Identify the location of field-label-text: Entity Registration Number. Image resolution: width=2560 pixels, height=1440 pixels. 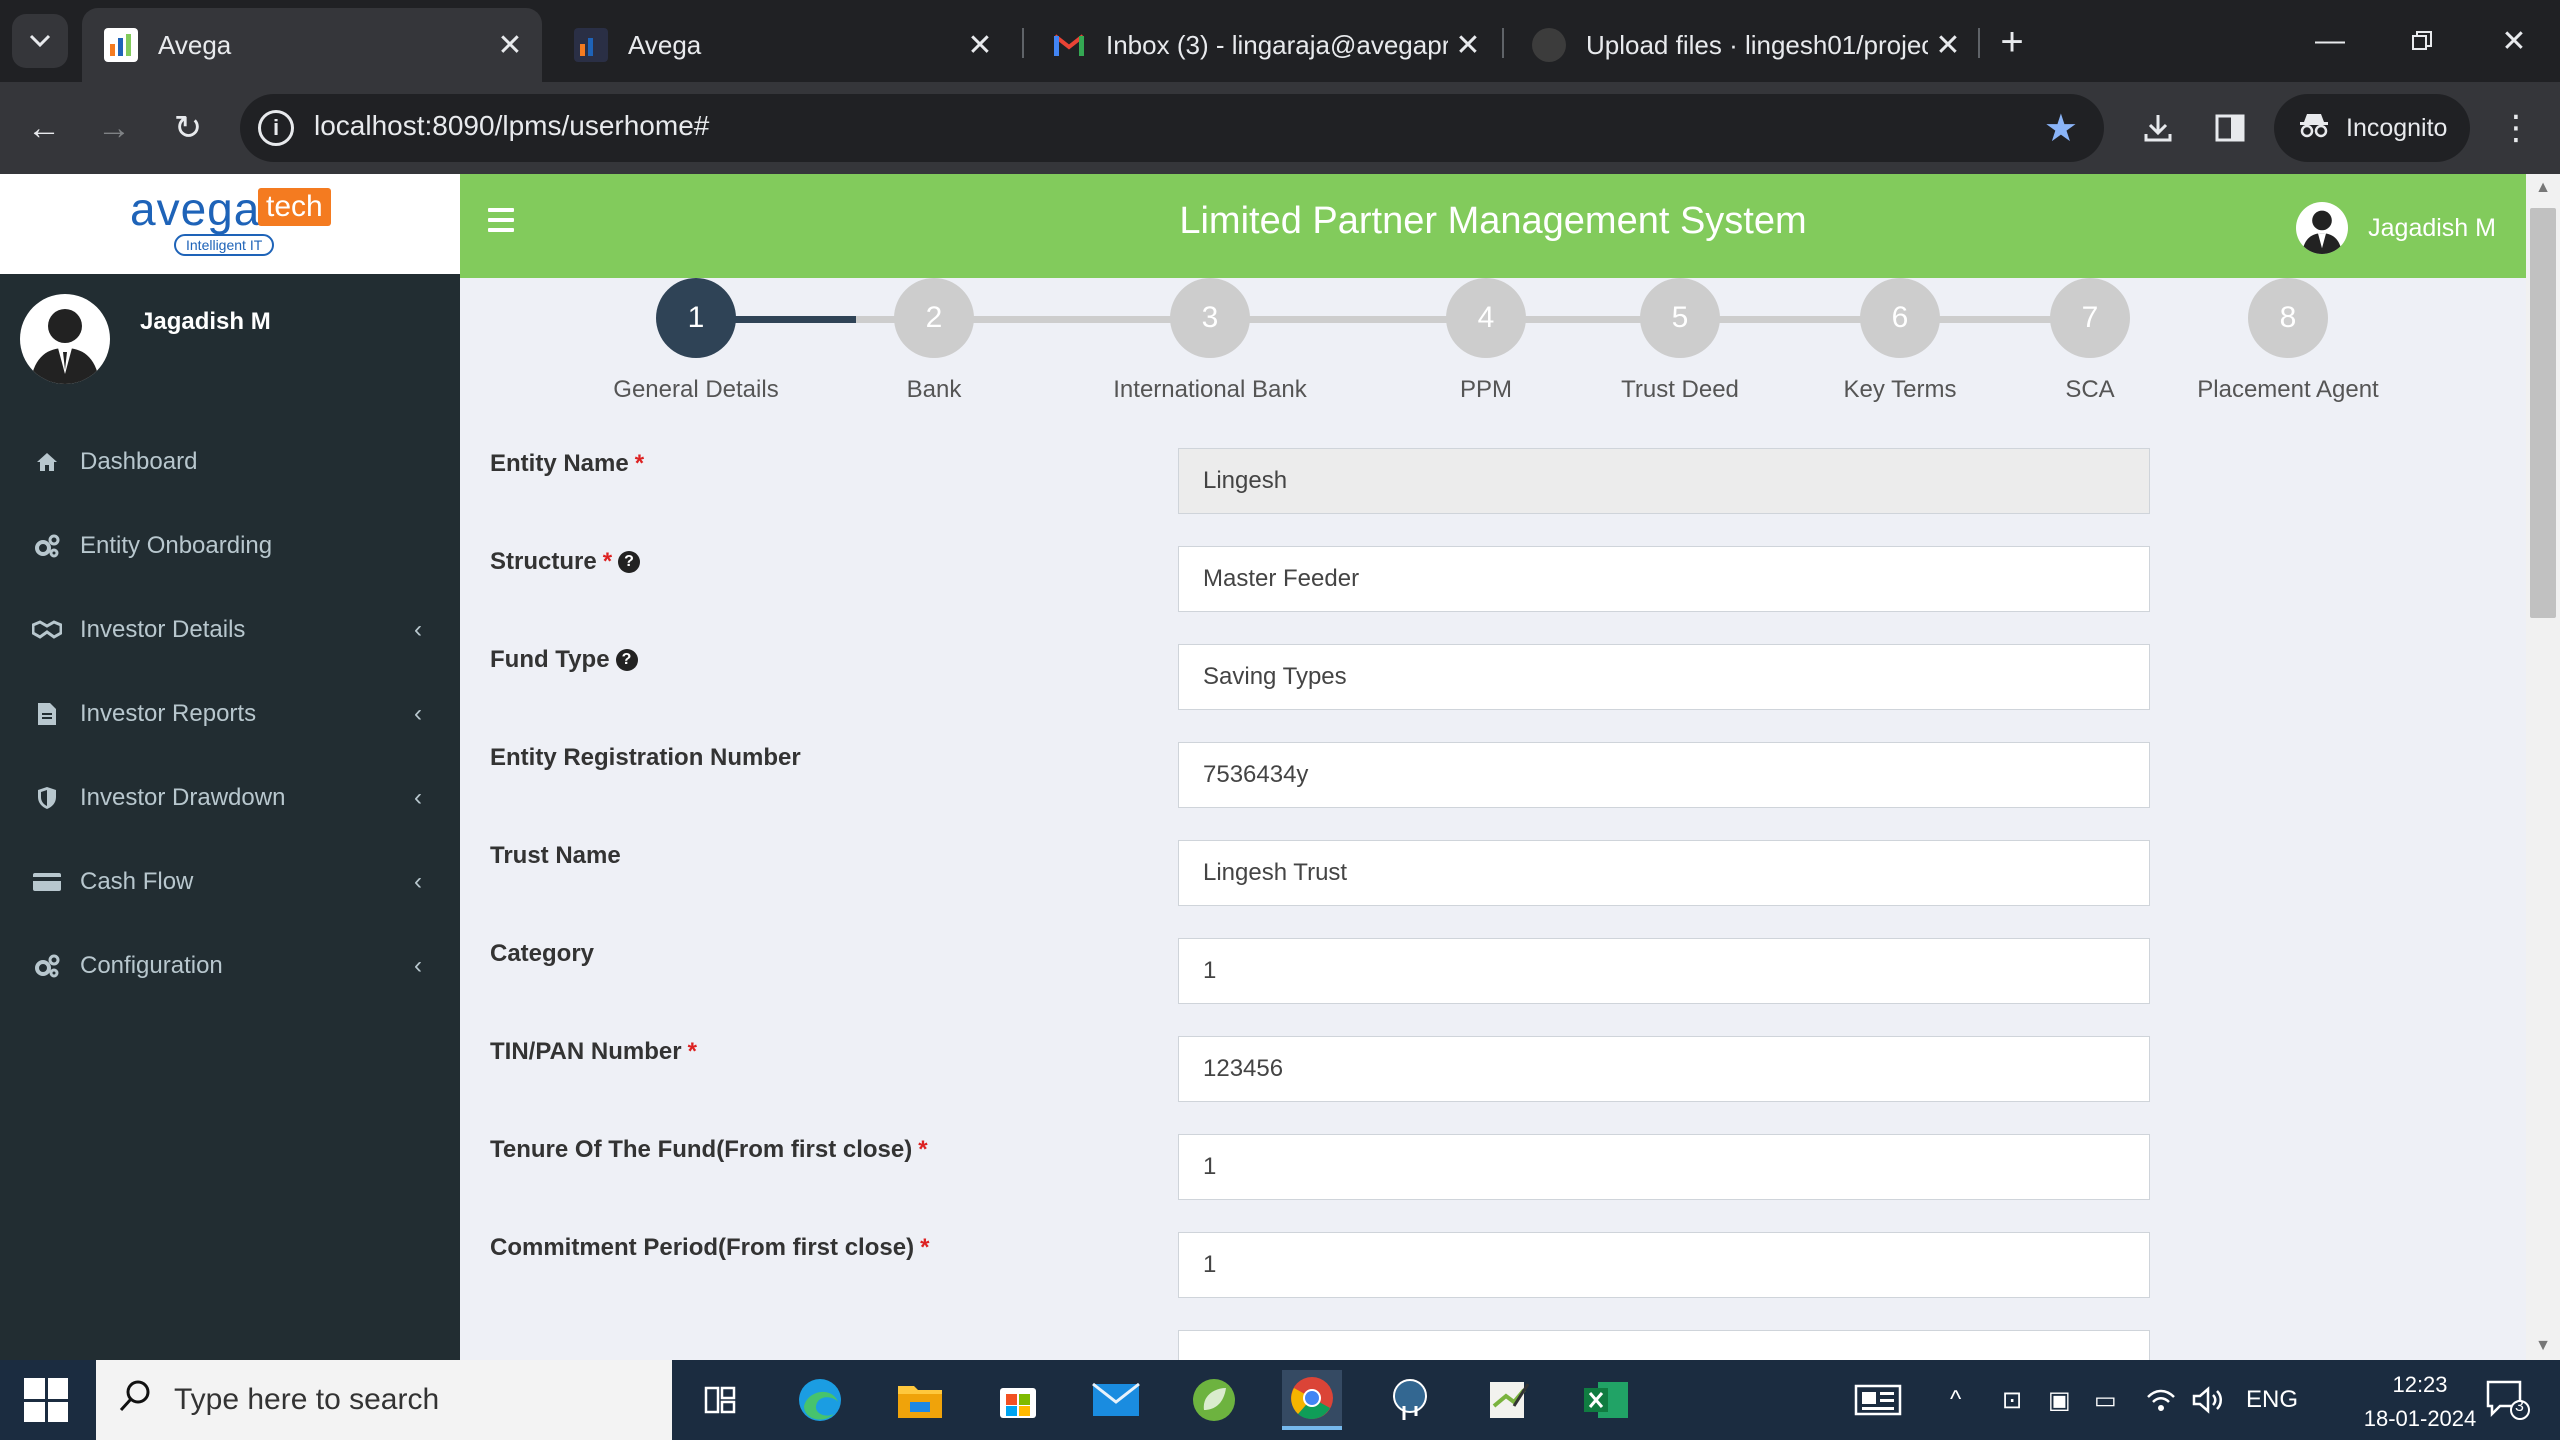
(645, 757).